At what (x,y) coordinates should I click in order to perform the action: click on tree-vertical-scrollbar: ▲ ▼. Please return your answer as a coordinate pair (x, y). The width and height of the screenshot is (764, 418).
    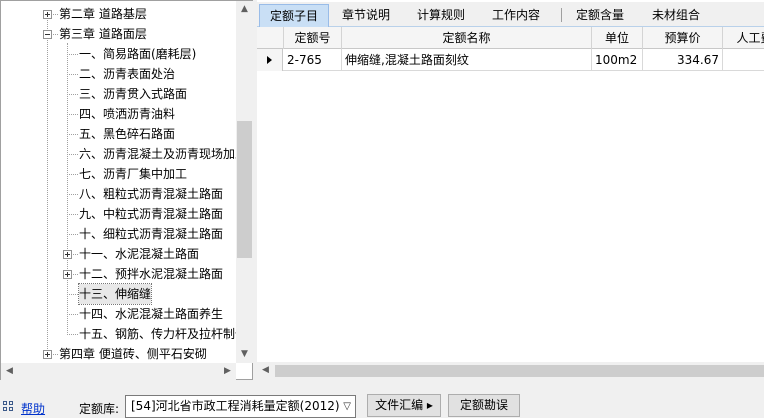
    Looking at the image, I should click on (244, 182).